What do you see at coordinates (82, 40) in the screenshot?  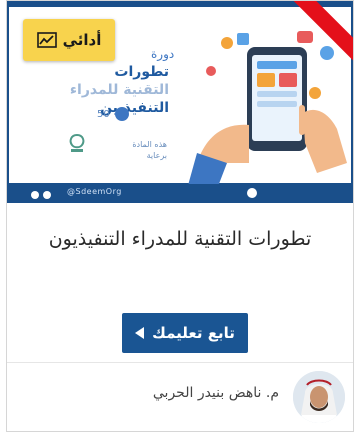 I see `my-performance-label: أدائي` at bounding box center [82, 40].